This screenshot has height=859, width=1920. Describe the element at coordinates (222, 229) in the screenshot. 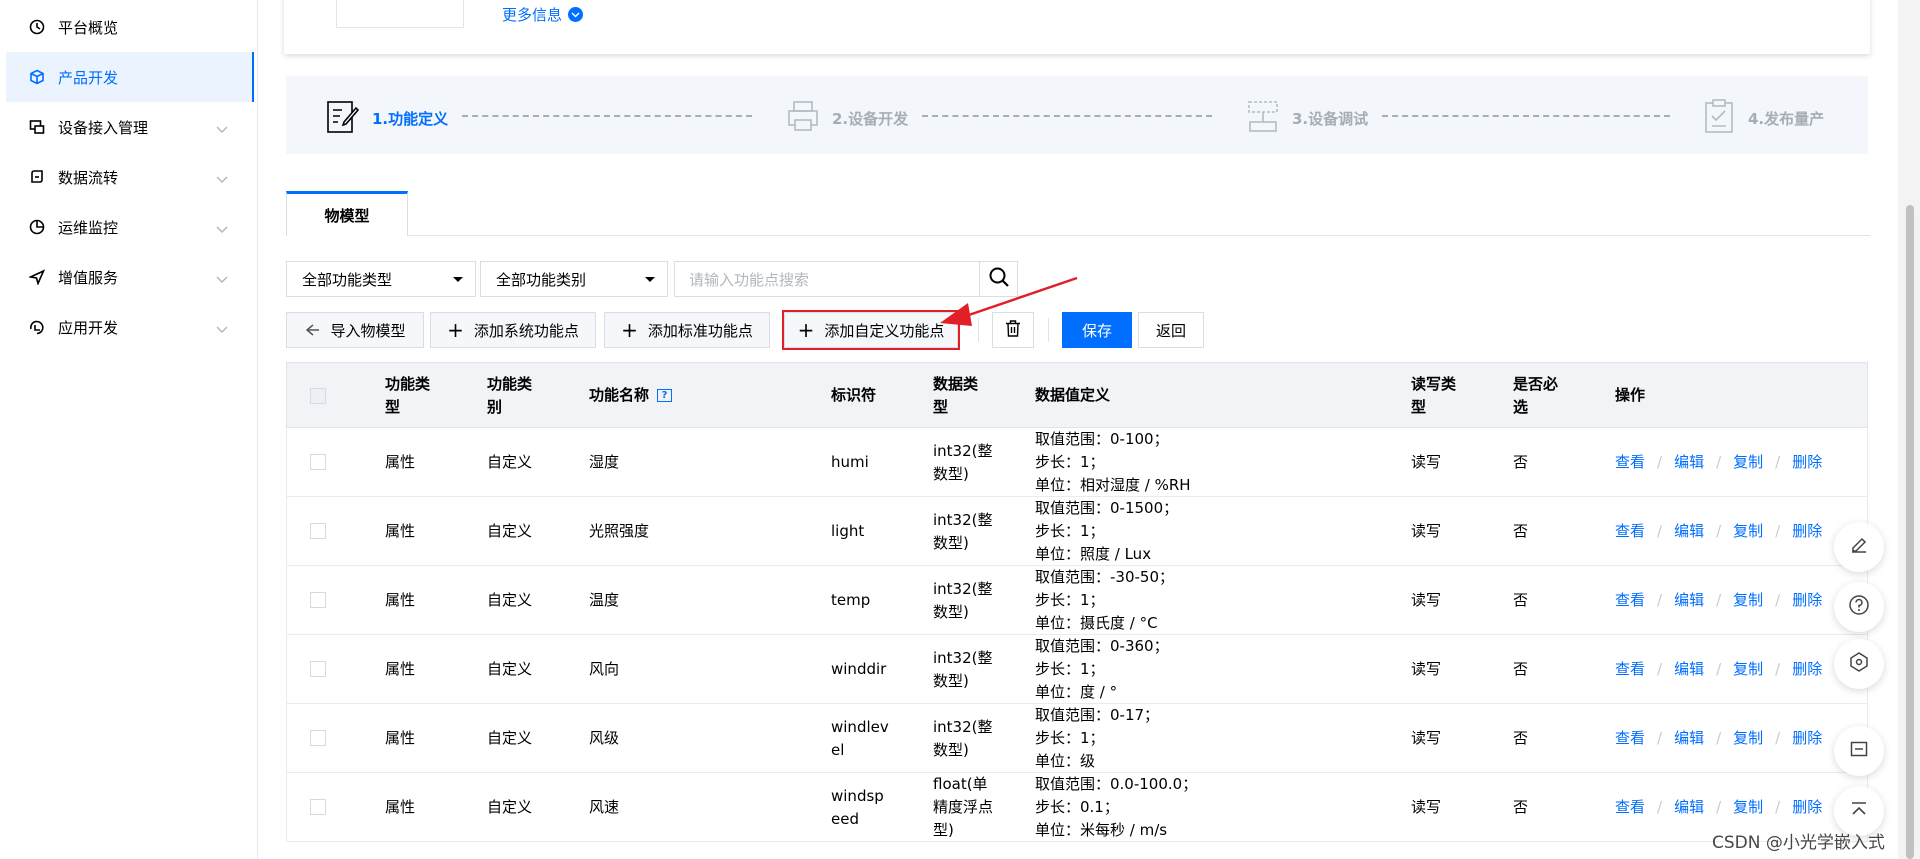

I see `chevron-down-icon` at that location.